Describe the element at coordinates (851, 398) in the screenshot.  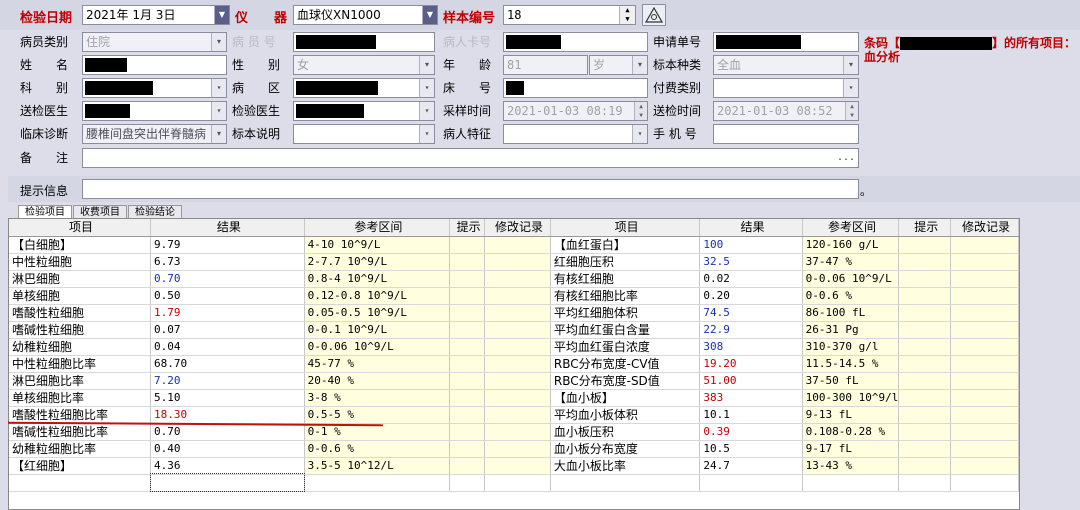
I see `cell-ref: 100-300 10^9/l` at that location.